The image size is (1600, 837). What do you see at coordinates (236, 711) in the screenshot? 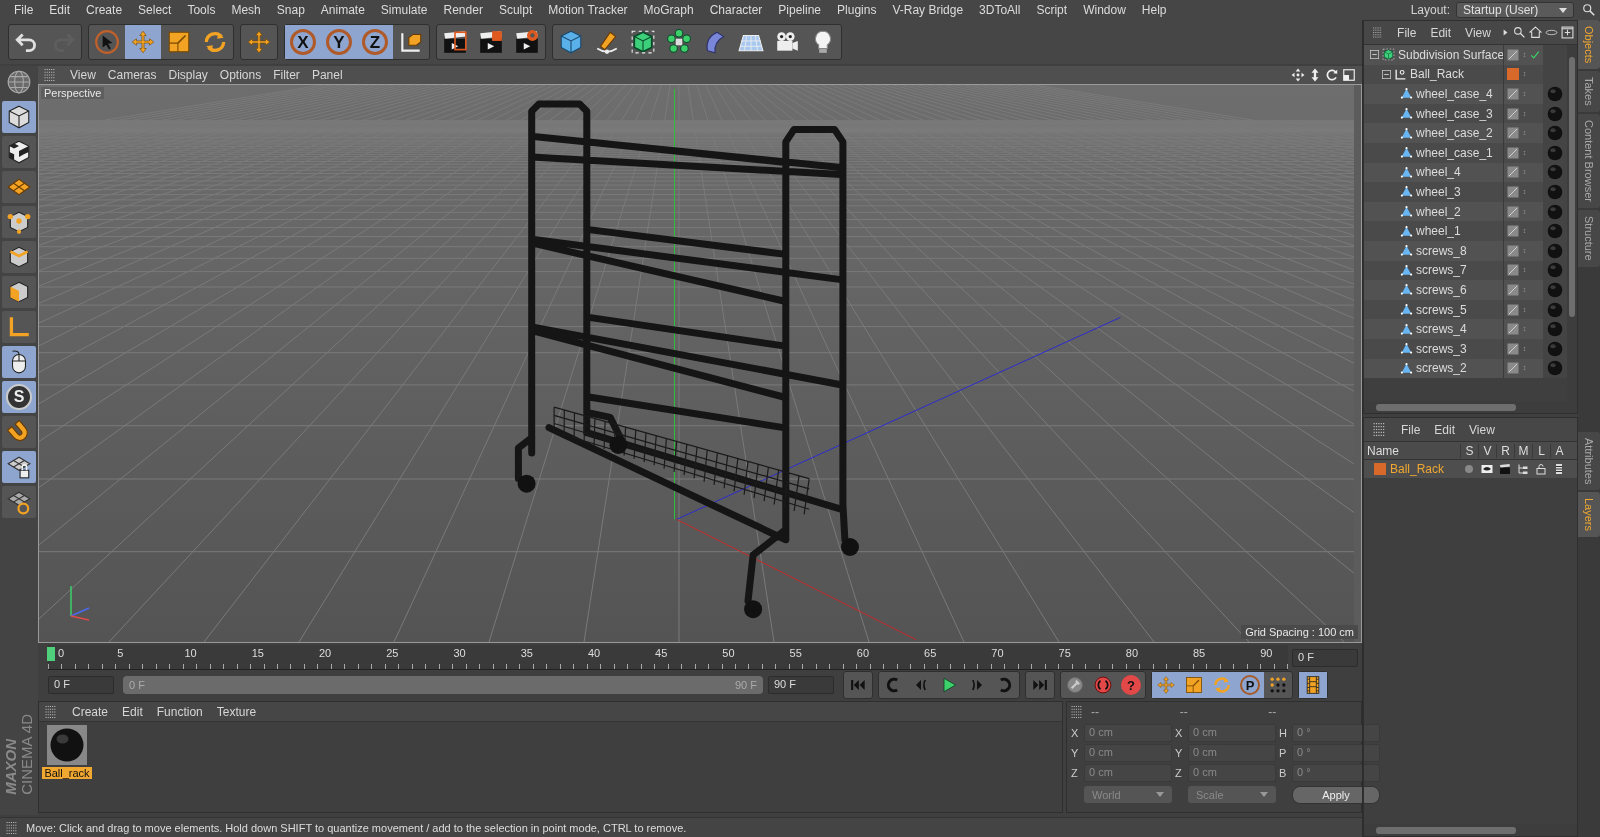
I see `menu-item: Texture` at bounding box center [236, 711].